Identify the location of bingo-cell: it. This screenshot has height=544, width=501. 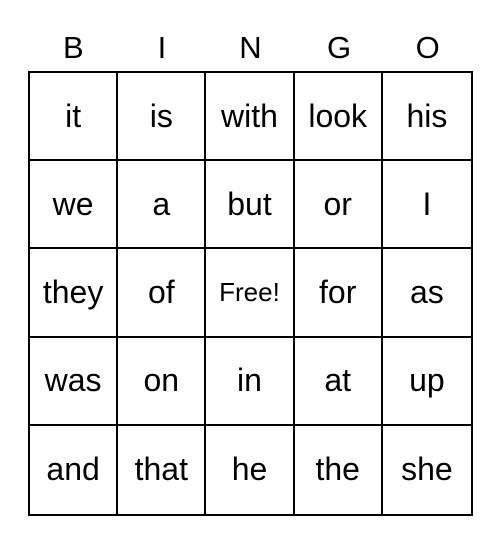
(74, 117).